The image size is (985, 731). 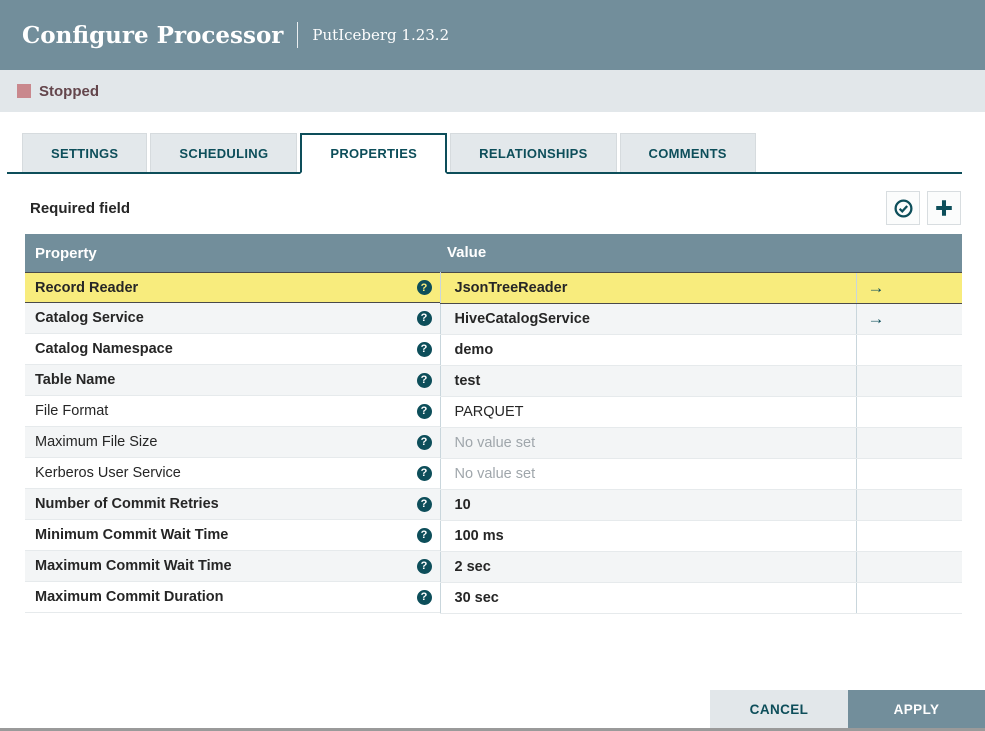 What do you see at coordinates (647, 412) in the screenshot?
I see `property-value: PARQUET` at bounding box center [647, 412].